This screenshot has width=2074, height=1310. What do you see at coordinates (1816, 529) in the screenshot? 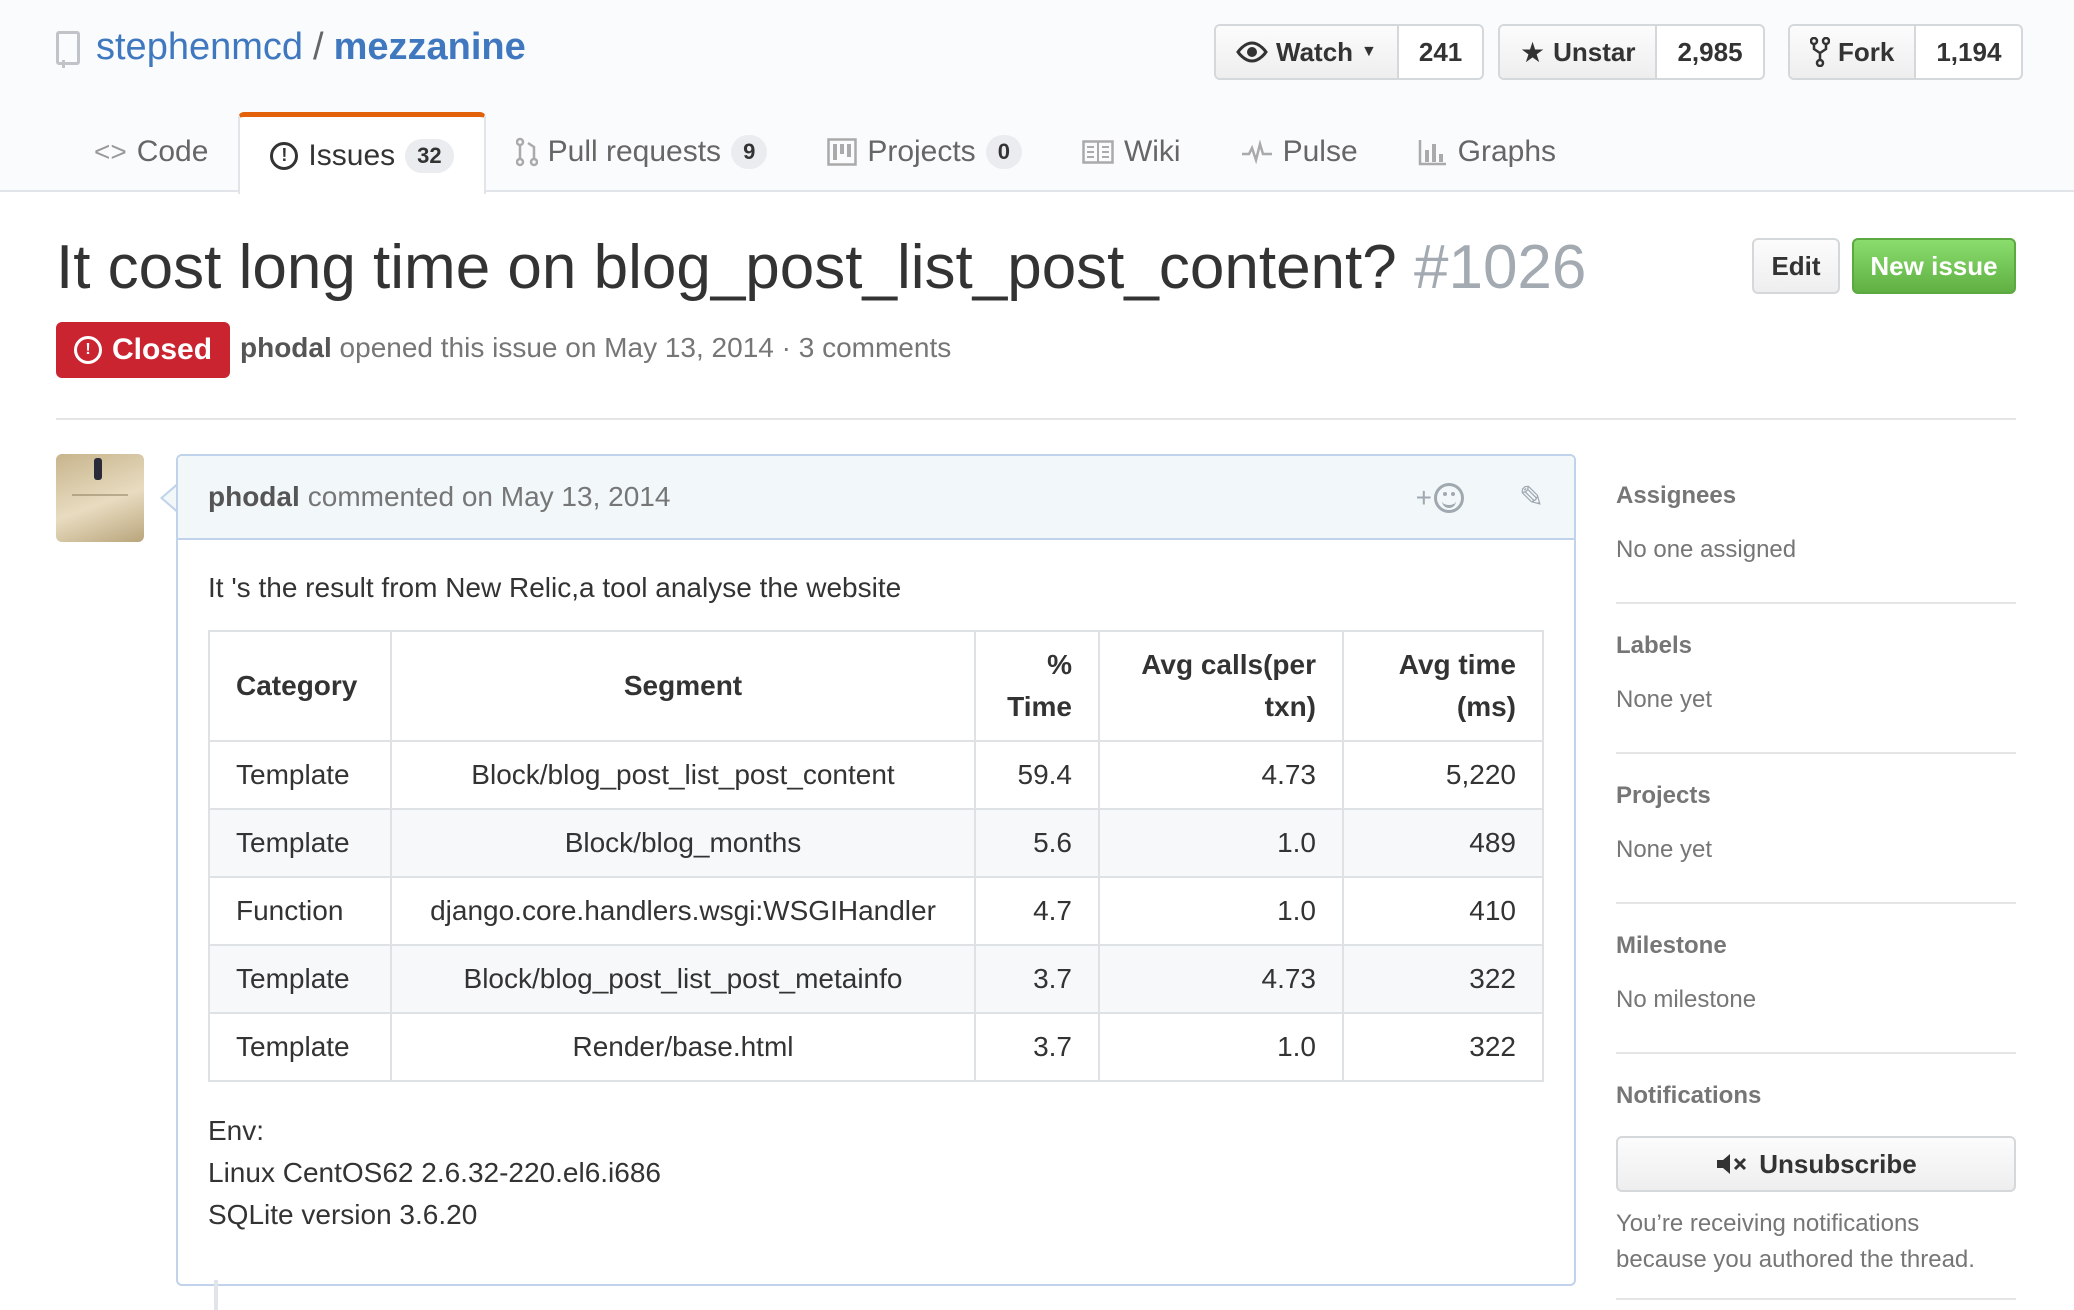
I see `assignees-section: Assignees No one assigned` at bounding box center [1816, 529].